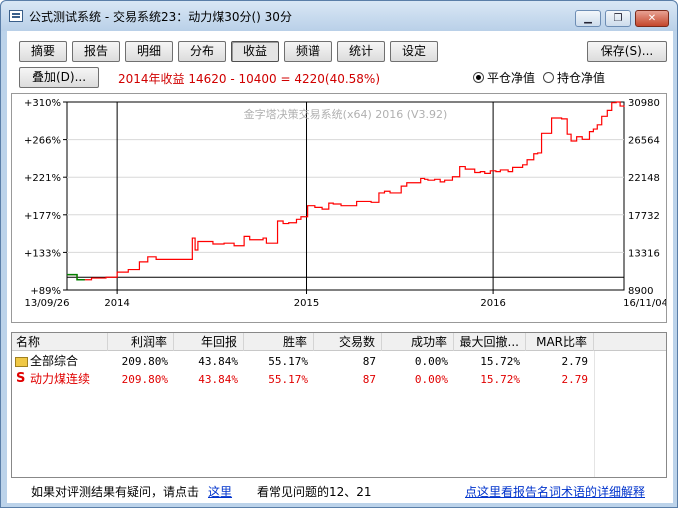 The height and width of the screenshot is (508, 678). Describe the element at coordinates (308, 51) in the screenshot. I see `tab-spectrum: 频谱` at that location.